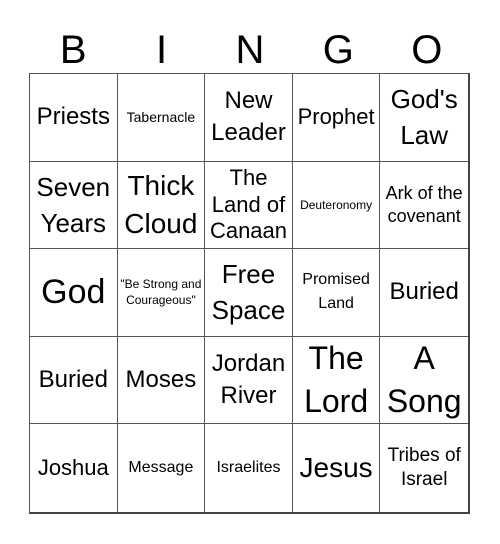 This screenshot has height=544, width=500. Describe the element at coordinates (336, 118) in the screenshot. I see `bingo-cell: Prophet` at that location.